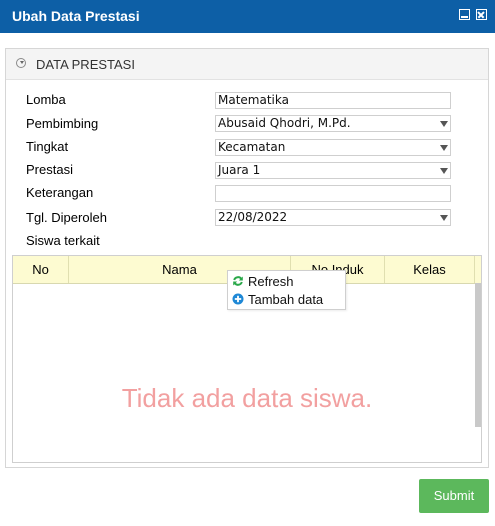  I want to click on window-title: Ubah Data Prestasi, so click(76, 16).